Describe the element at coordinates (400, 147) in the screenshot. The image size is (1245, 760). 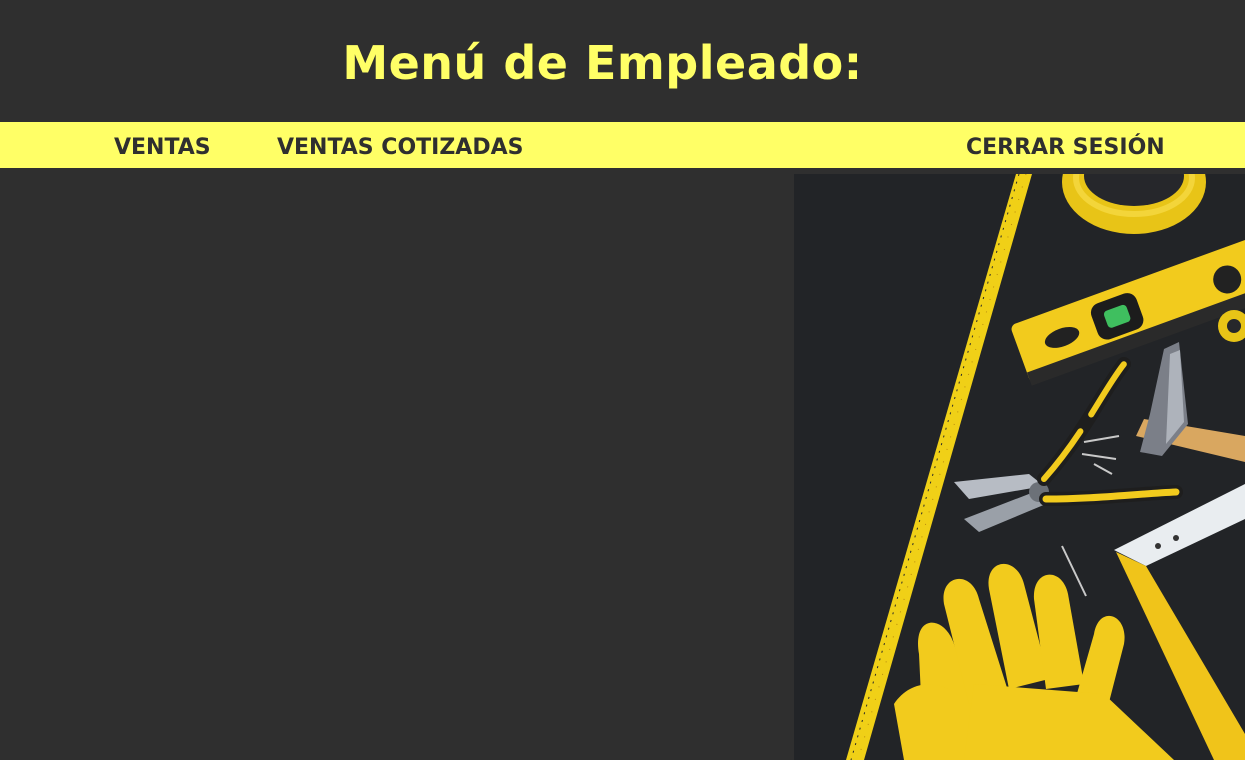
I see `nav-item-ventas-cotizadas: VENTAS COTIZADAS` at that location.